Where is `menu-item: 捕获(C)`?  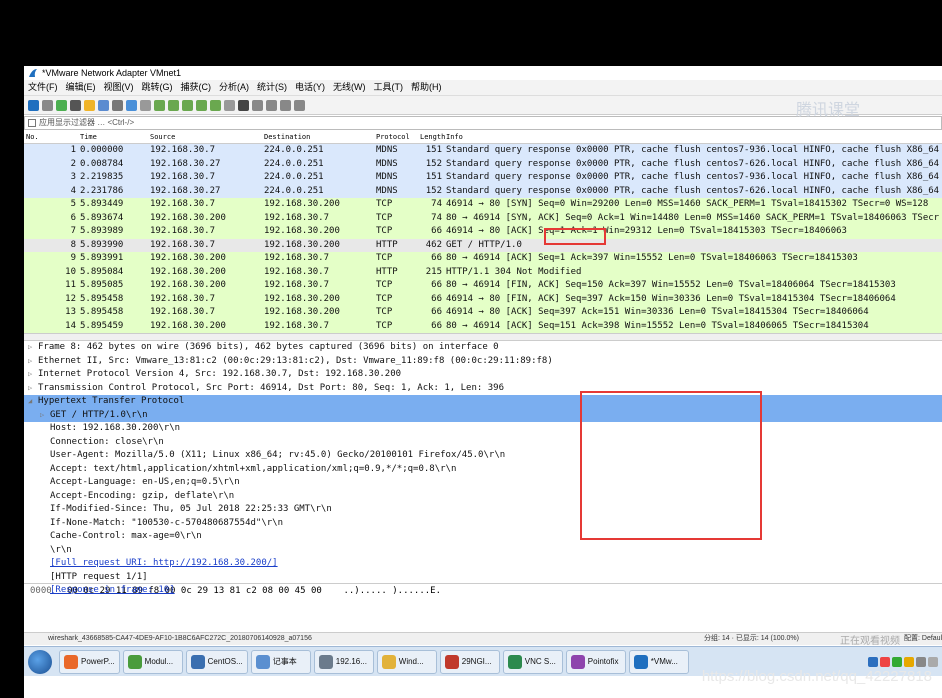 menu-item: 捕获(C) is located at coordinates (196, 87).